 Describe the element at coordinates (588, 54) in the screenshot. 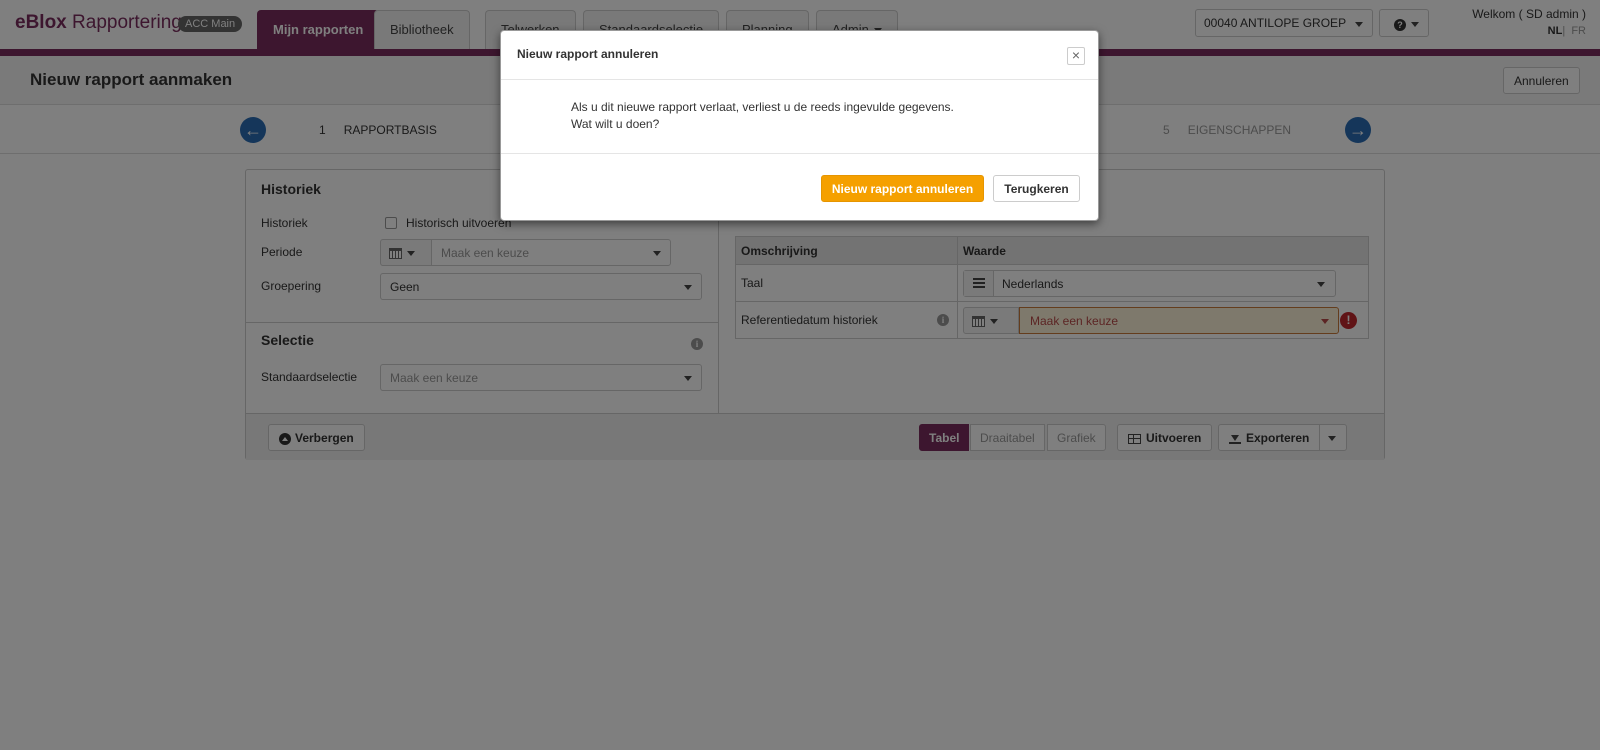

I see `dialog-title: Nieuw rapport annuleren` at that location.